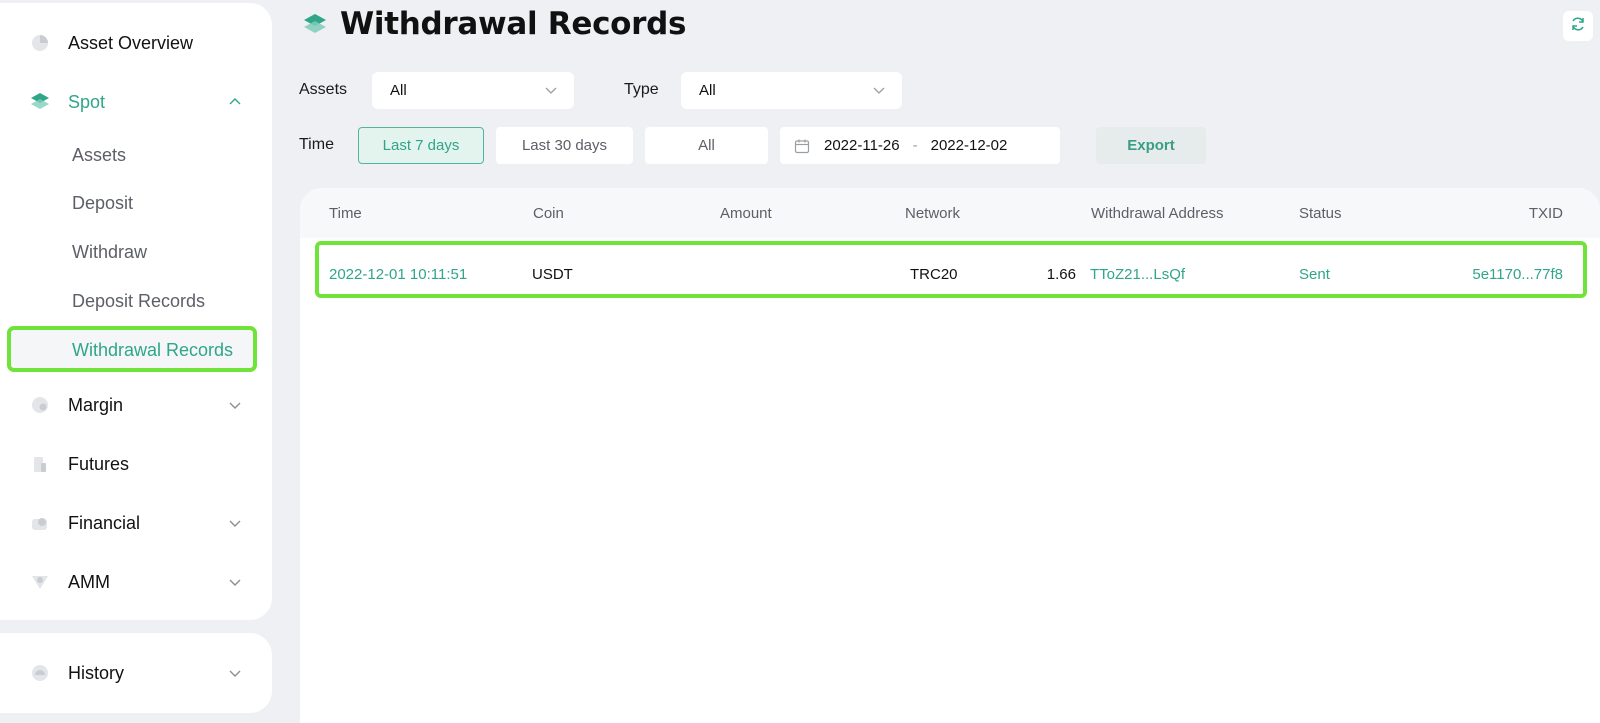 Image resolution: width=1600 pixels, height=723 pixels. I want to click on pie-chart-icon, so click(40, 43).